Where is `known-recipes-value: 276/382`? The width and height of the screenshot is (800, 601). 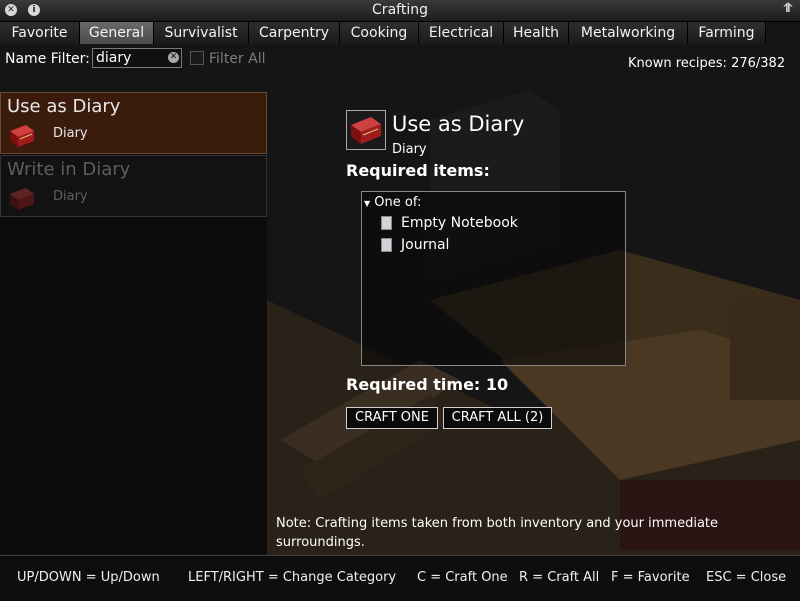
known-recipes-value: 276/382 is located at coordinates (758, 63).